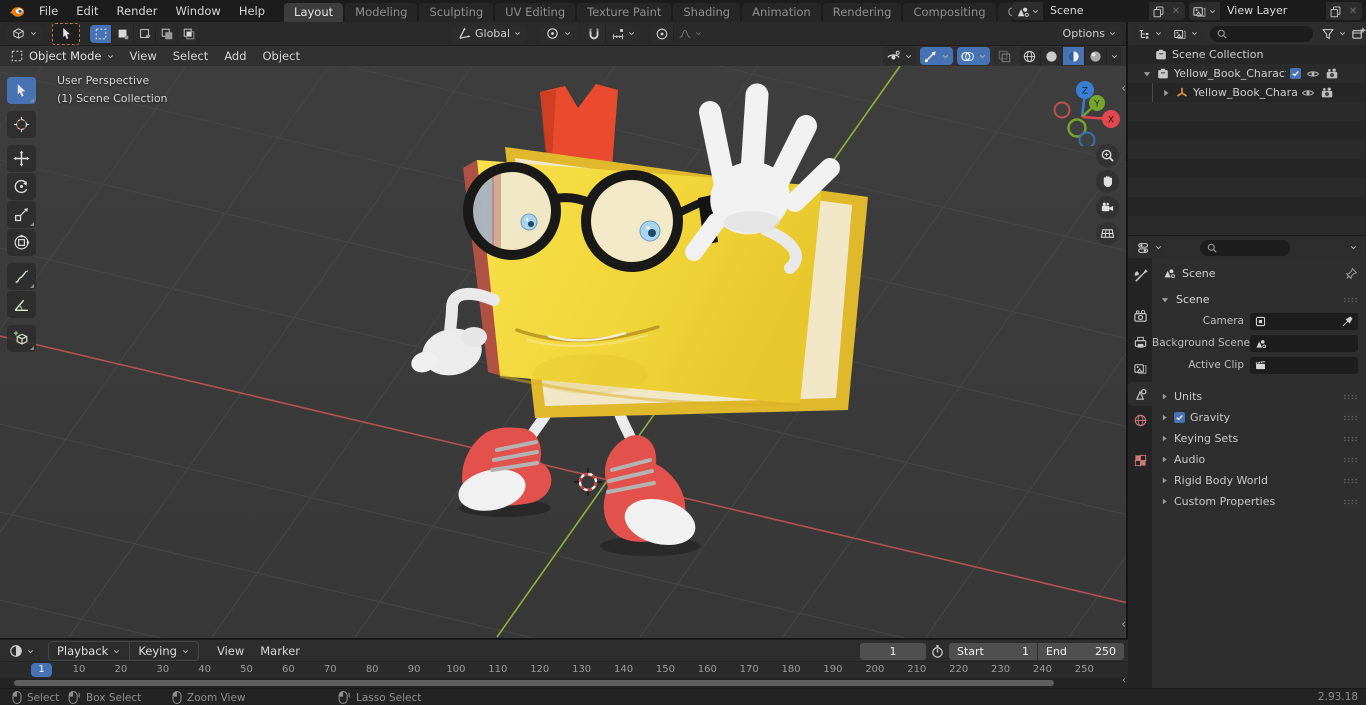 The height and width of the screenshot is (705, 1366). What do you see at coordinates (1259, 417) in the screenshot?
I see `properties-section: Gravity` at bounding box center [1259, 417].